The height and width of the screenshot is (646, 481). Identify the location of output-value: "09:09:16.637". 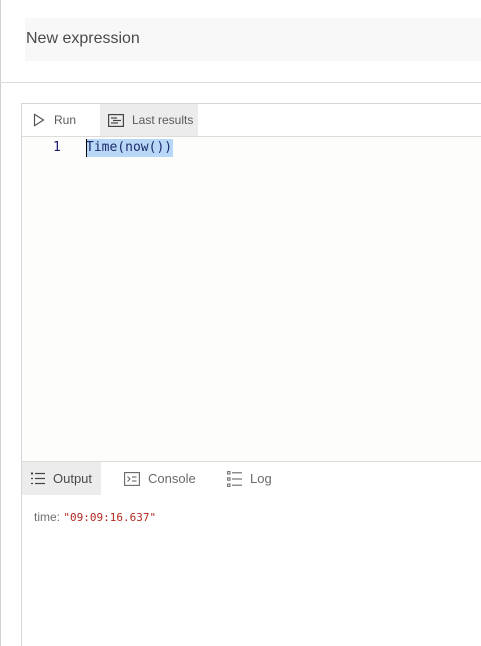
(110, 517).